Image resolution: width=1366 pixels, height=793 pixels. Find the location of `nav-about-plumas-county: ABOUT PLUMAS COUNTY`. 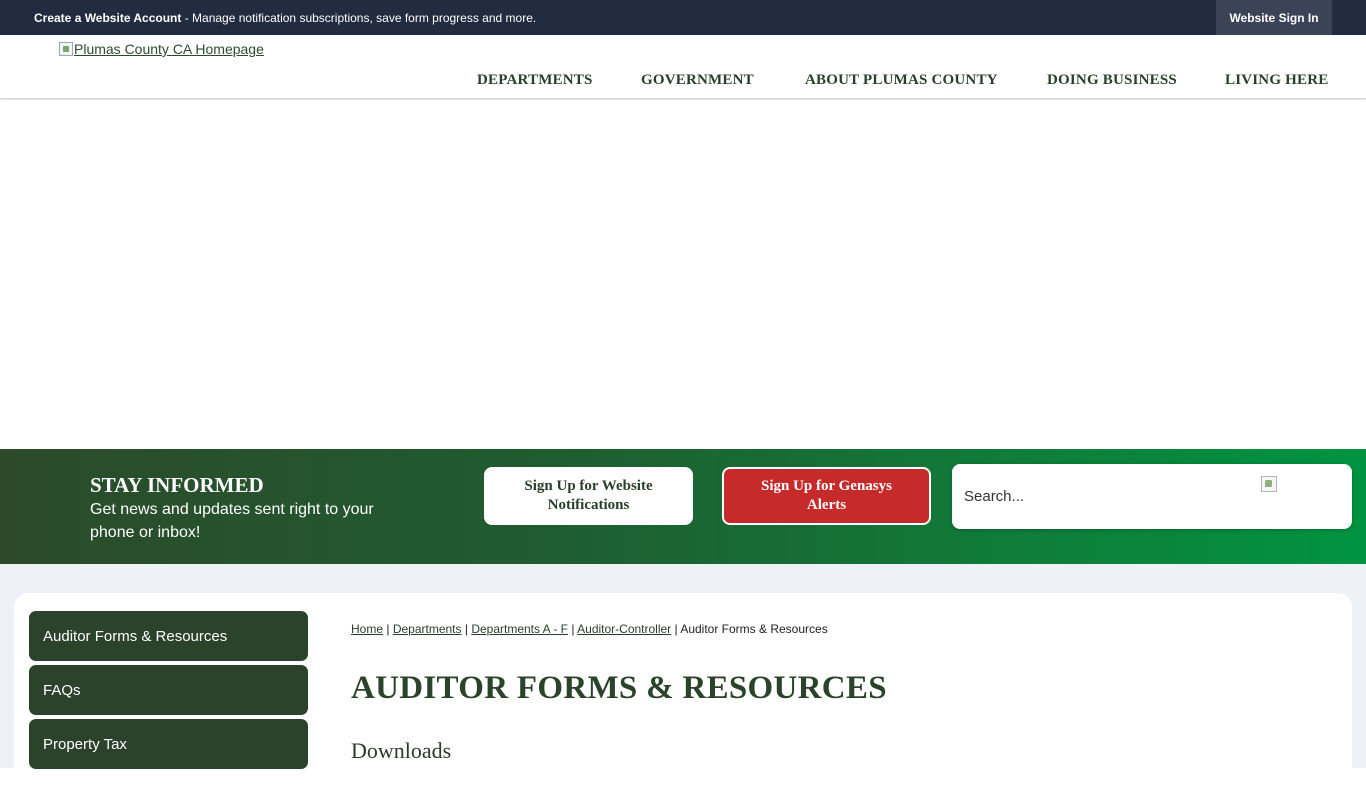

nav-about-plumas-county: ABOUT PLUMAS COUNTY is located at coordinates (901, 82).